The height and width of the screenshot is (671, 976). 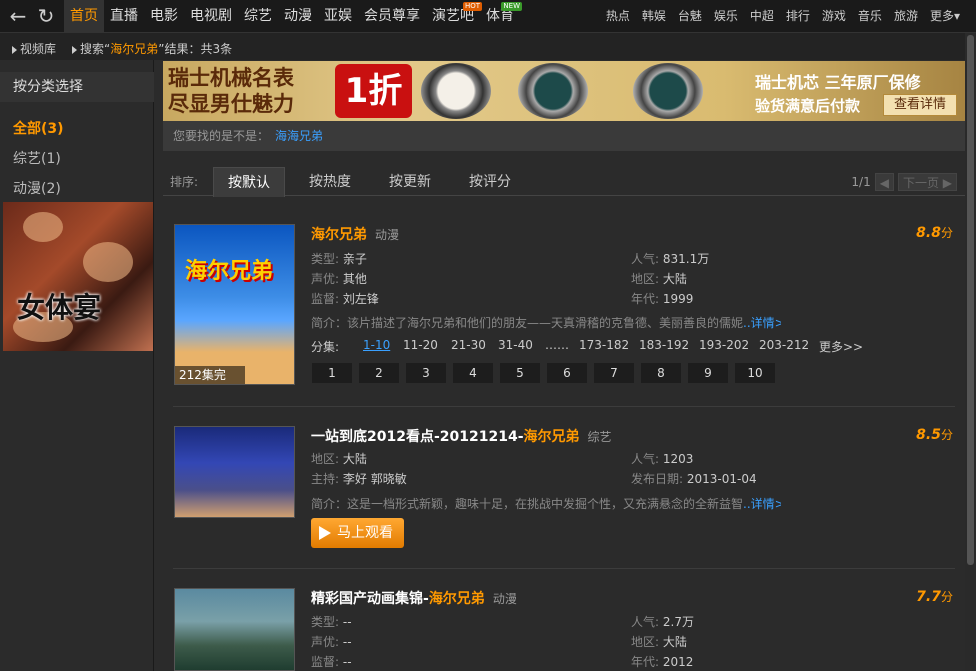 I want to click on episode-range: 11-20, so click(x=420, y=345).